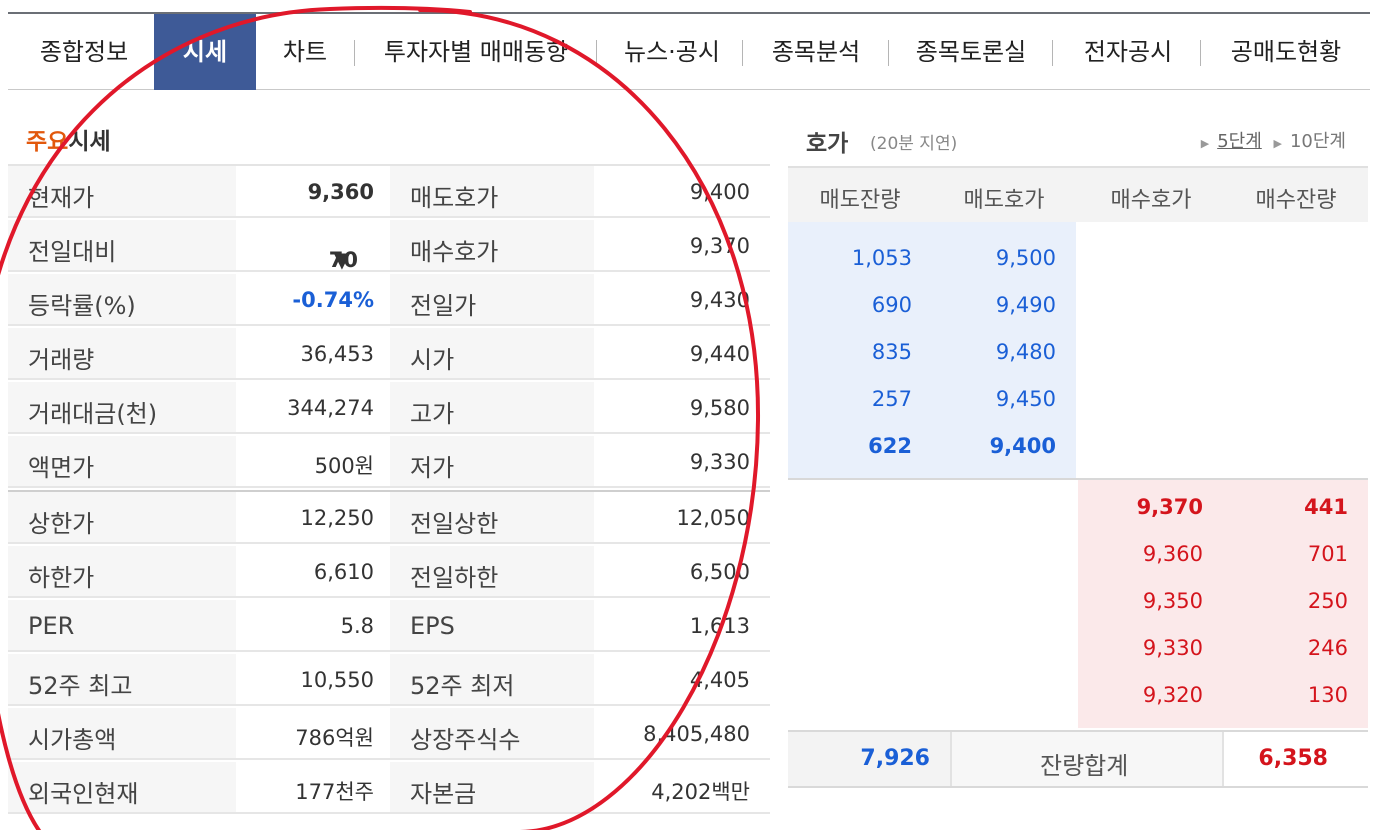  I want to click on tab-short-selling: 공매도현황, so click(1286, 52).